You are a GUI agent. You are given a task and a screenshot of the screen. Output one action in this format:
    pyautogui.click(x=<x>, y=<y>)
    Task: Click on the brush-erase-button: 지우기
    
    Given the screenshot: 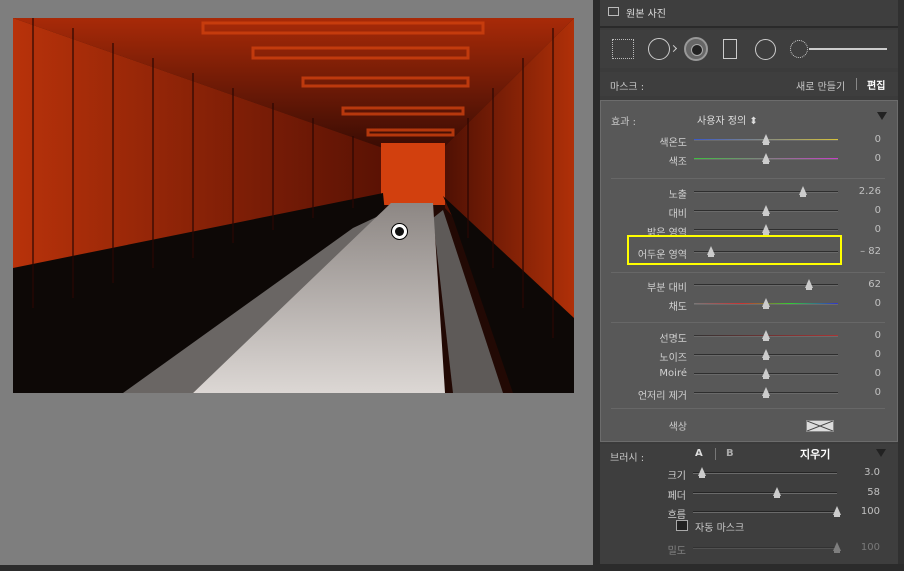 What is the action you would take?
    pyautogui.click(x=815, y=454)
    